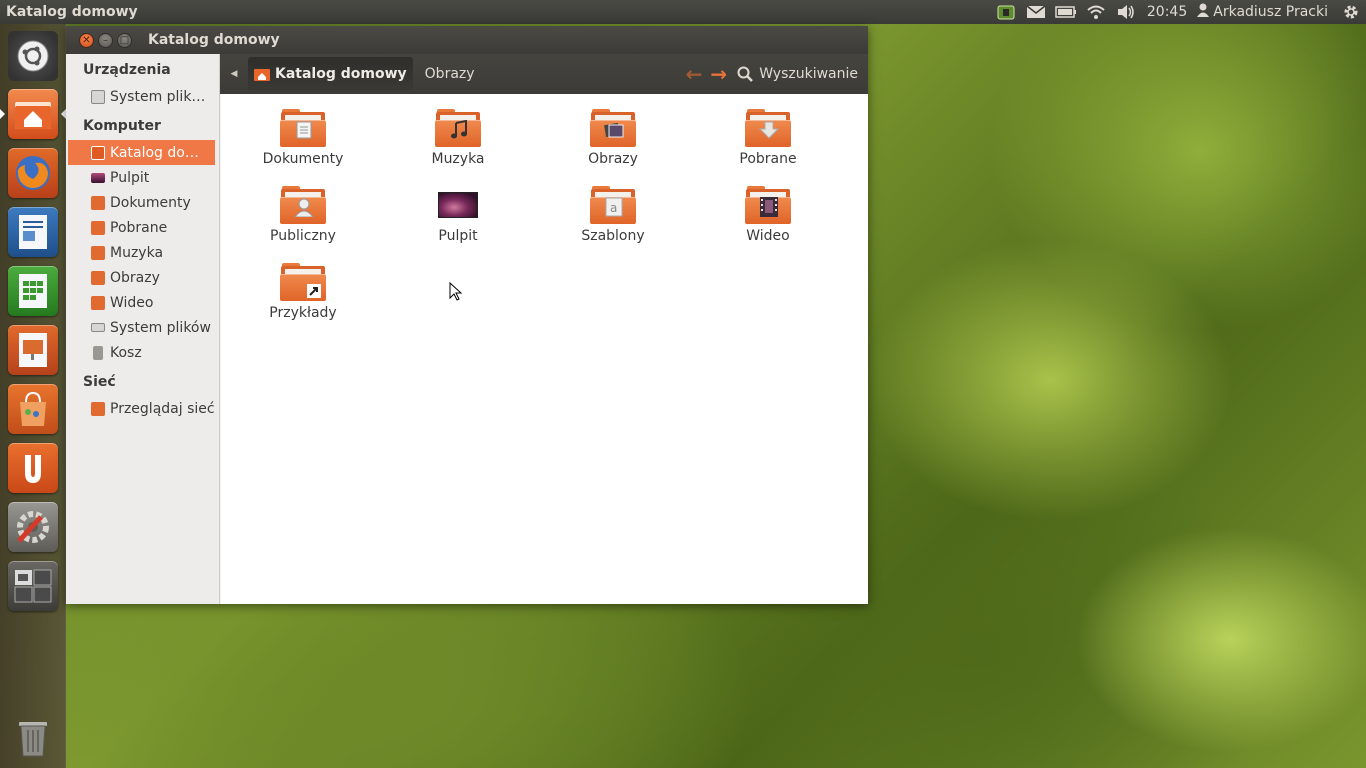 The height and width of the screenshot is (768, 1366). What do you see at coordinates (98, 252) in the screenshot?
I see `music-folder-icon` at bounding box center [98, 252].